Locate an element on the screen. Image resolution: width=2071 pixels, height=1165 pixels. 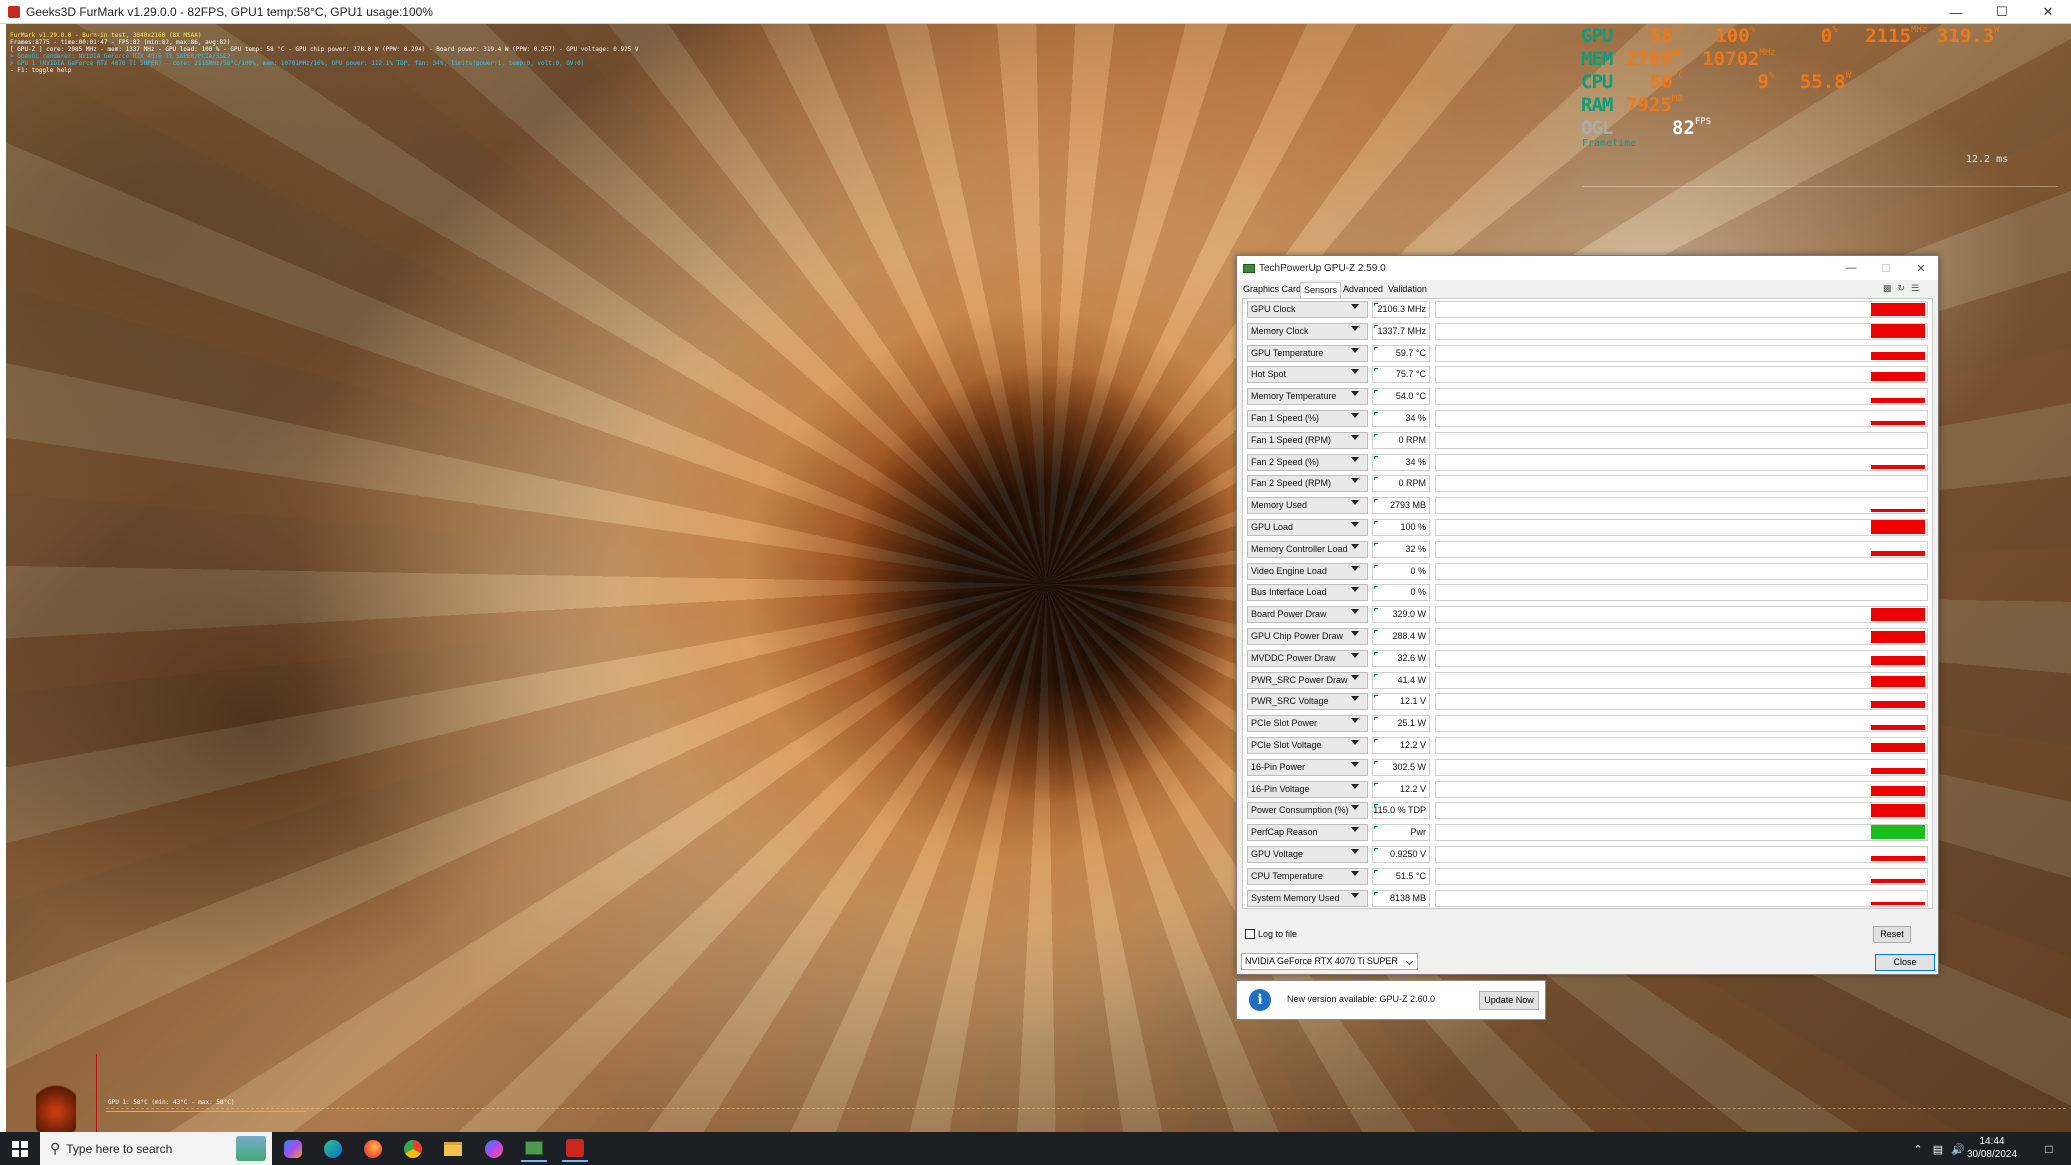
edge-icon is located at coordinates (333, 1149).